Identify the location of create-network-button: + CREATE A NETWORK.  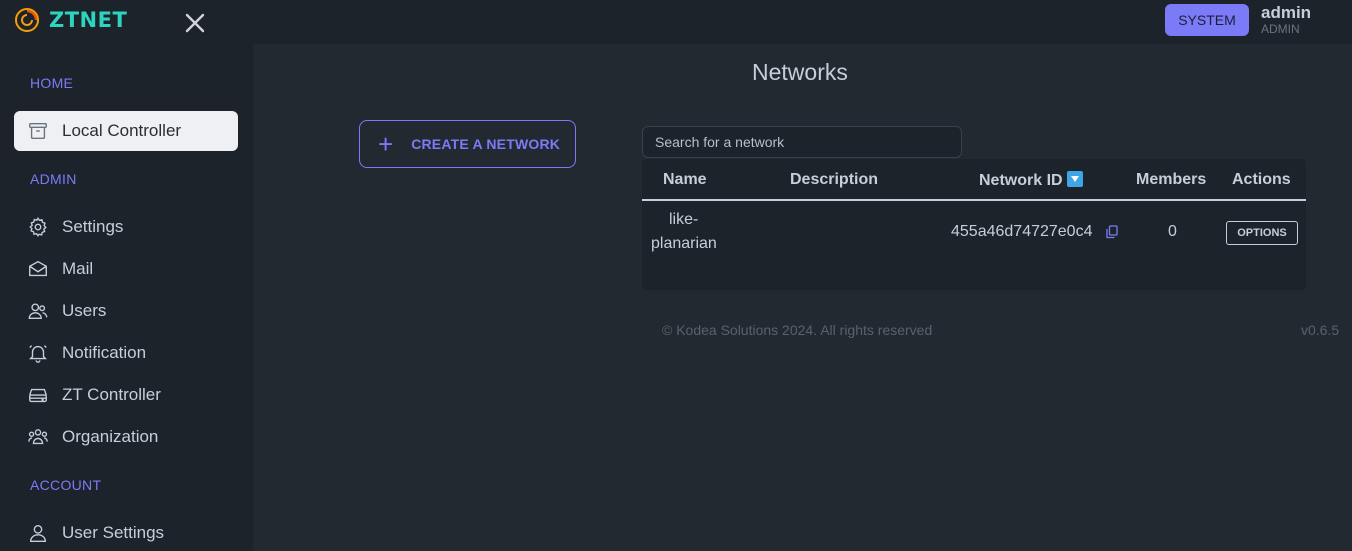
(467, 144).